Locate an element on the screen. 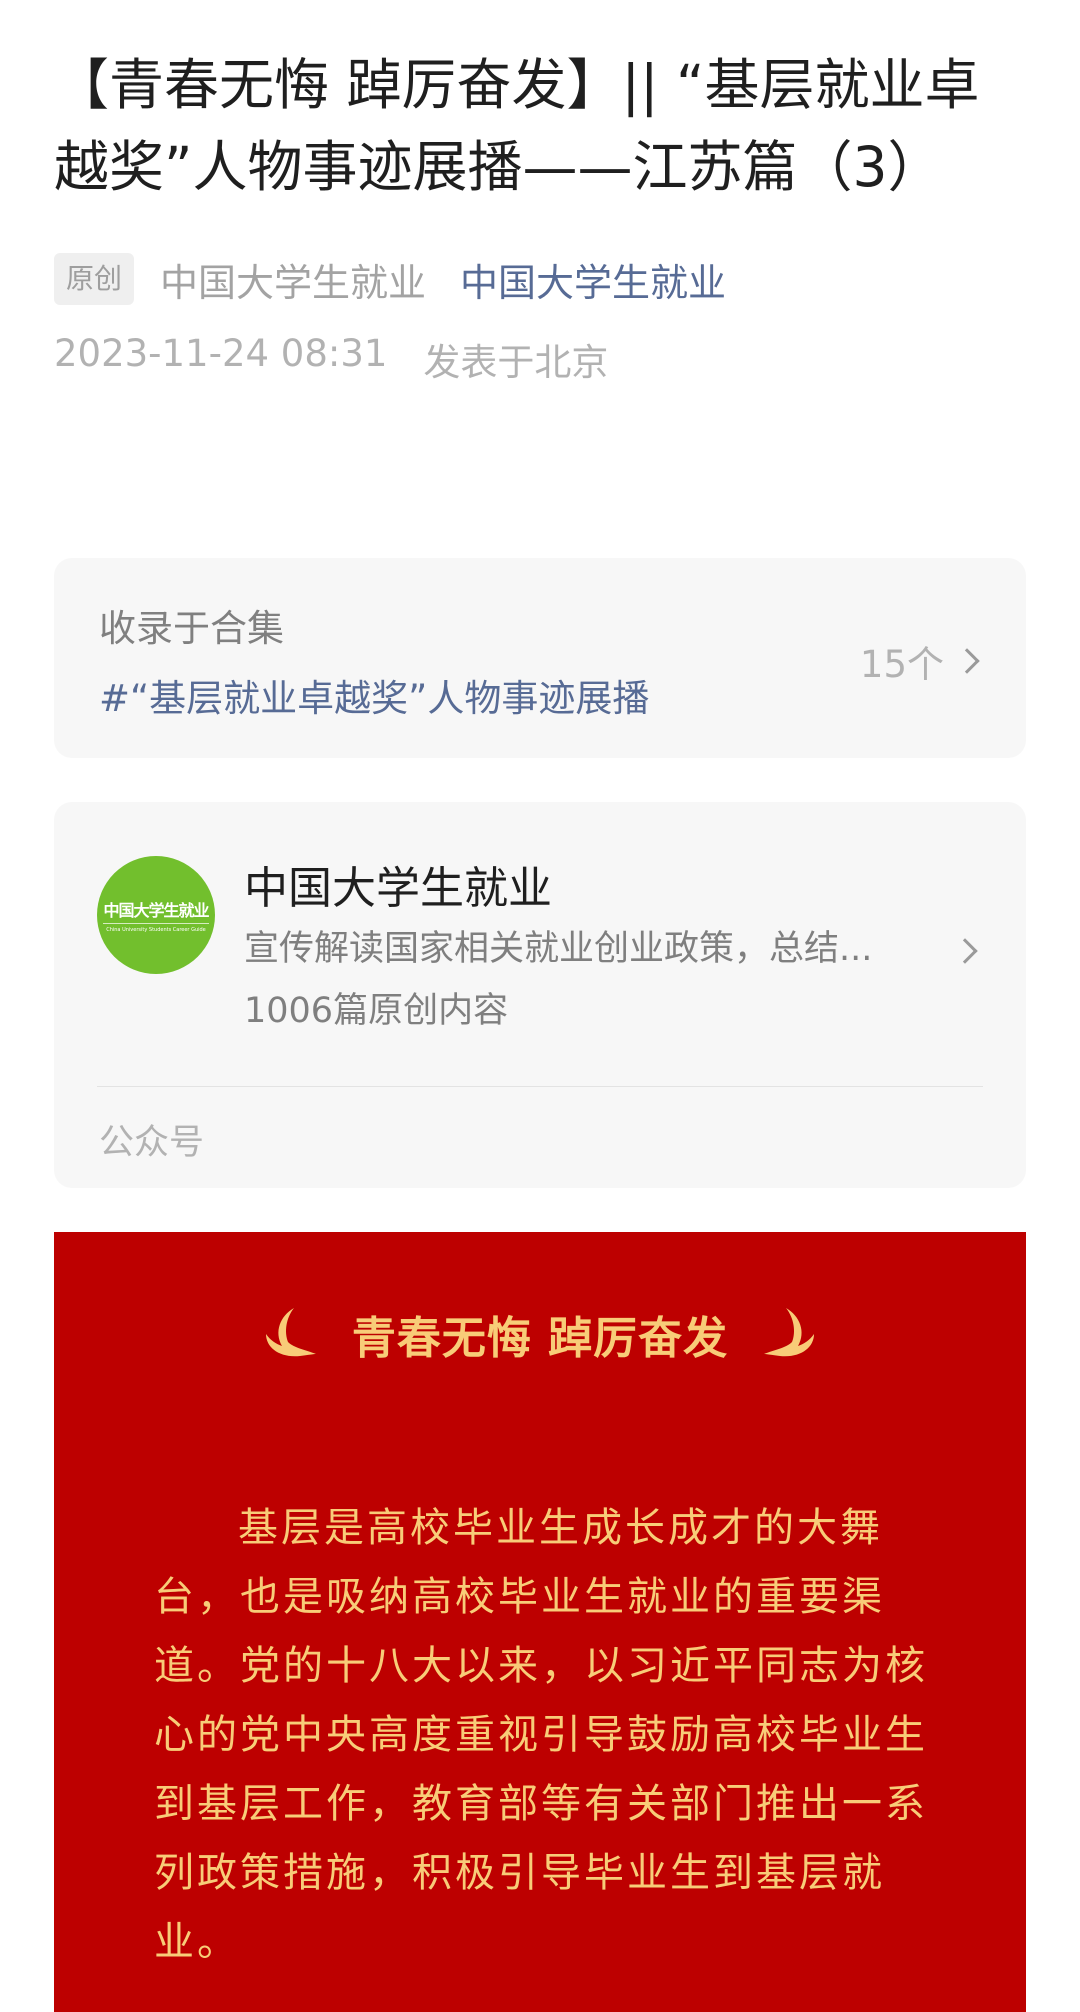 The width and height of the screenshot is (1080, 2012). divider is located at coordinates (540, 1086).